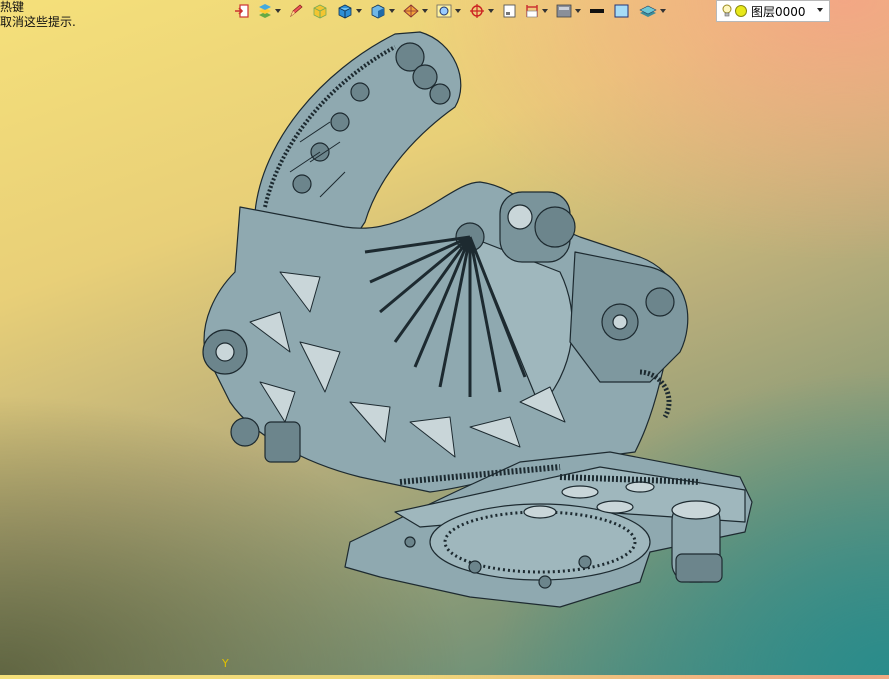  What do you see at coordinates (265, 11) in the screenshot?
I see `layers-icon` at bounding box center [265, 11].